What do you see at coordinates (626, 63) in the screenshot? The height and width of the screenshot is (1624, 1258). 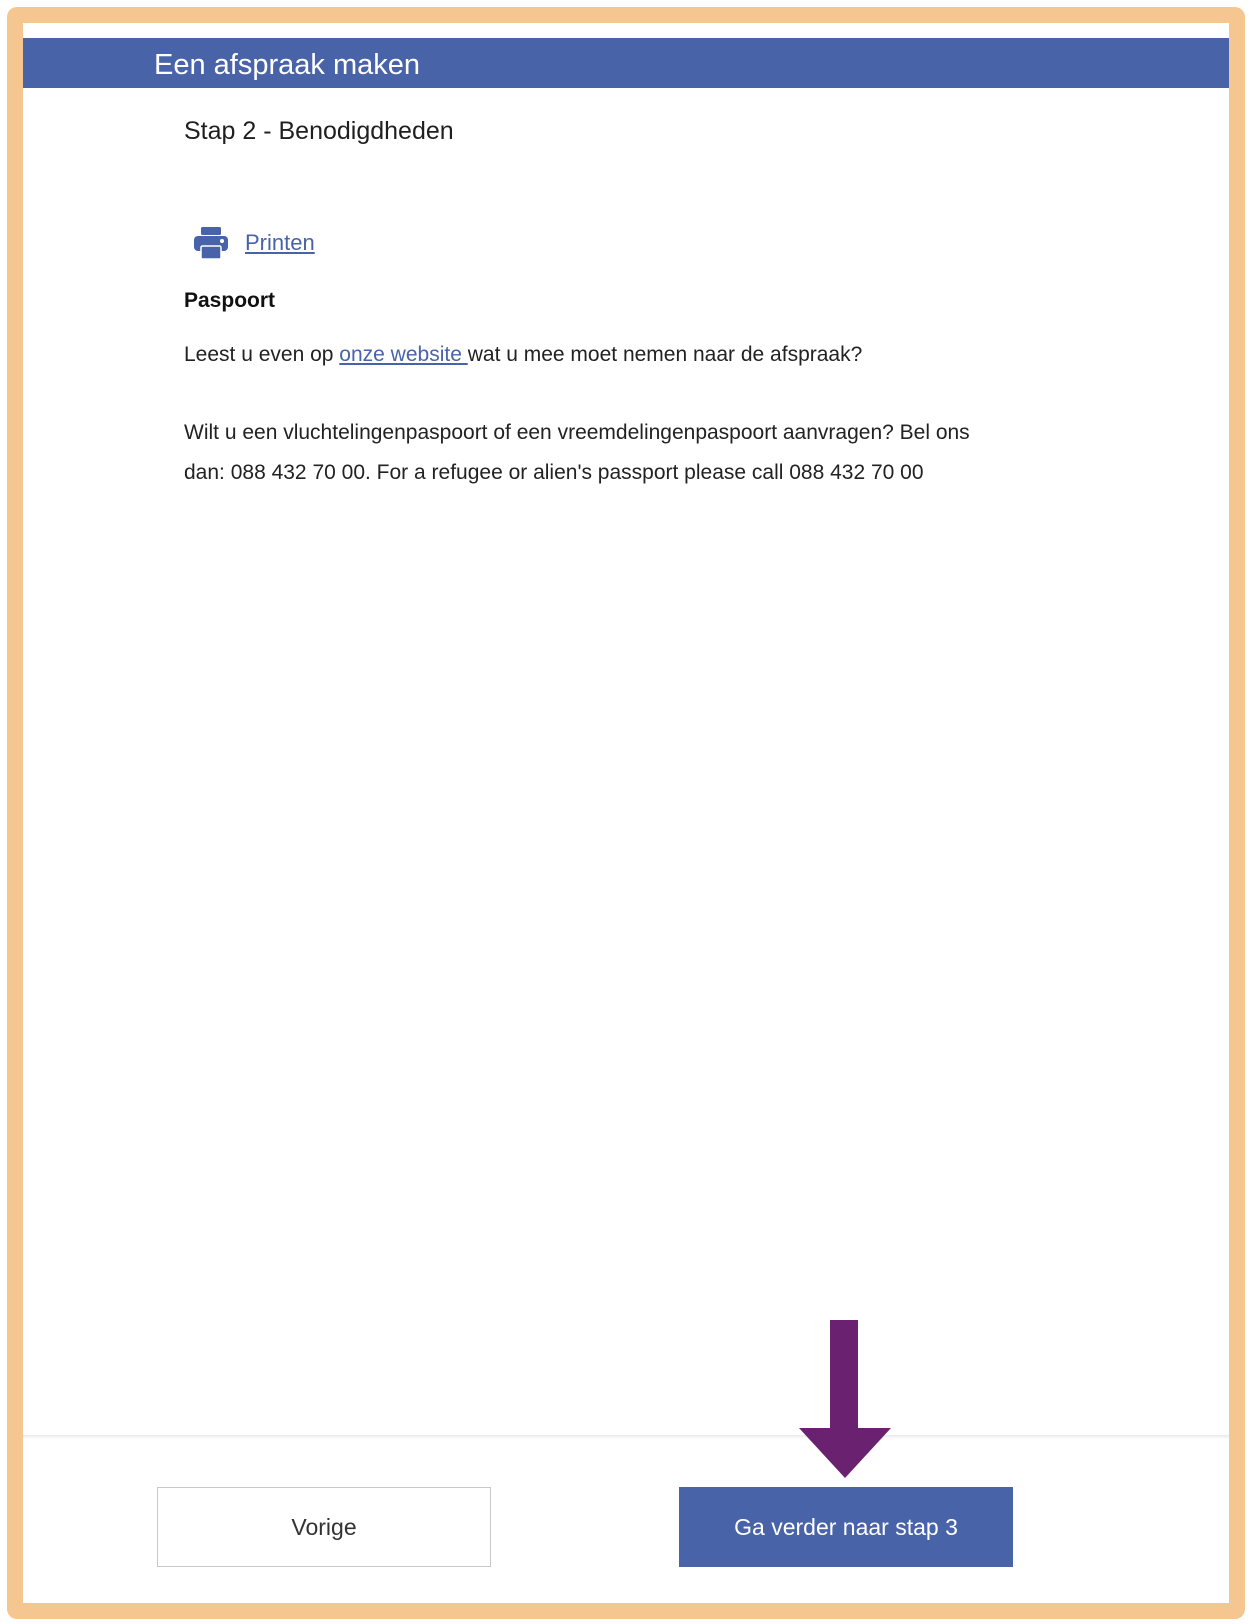 I see `header-bar: Een afspraak maken` at bounding box center [626, 63].